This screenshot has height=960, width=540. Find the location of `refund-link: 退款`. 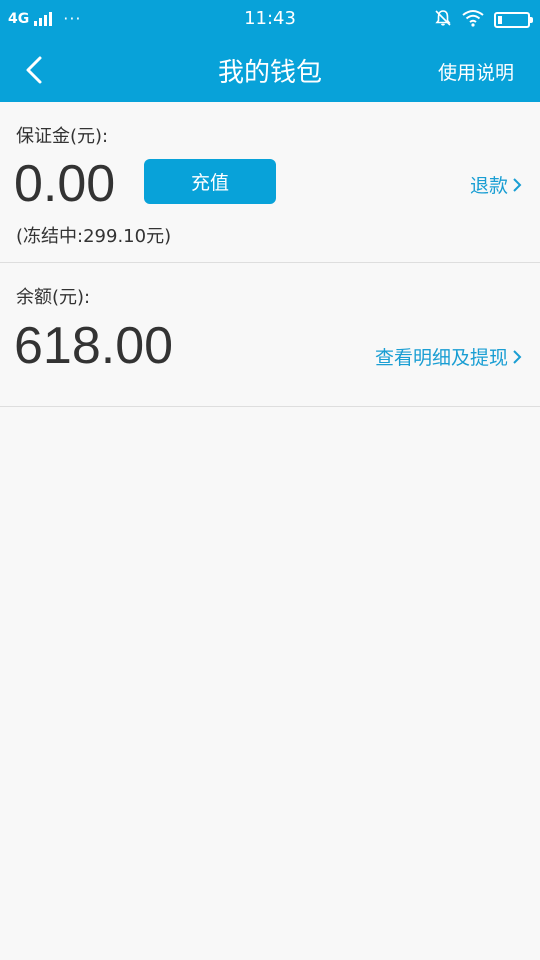

refund-link: 退款 is located at coordinates (496, 184).